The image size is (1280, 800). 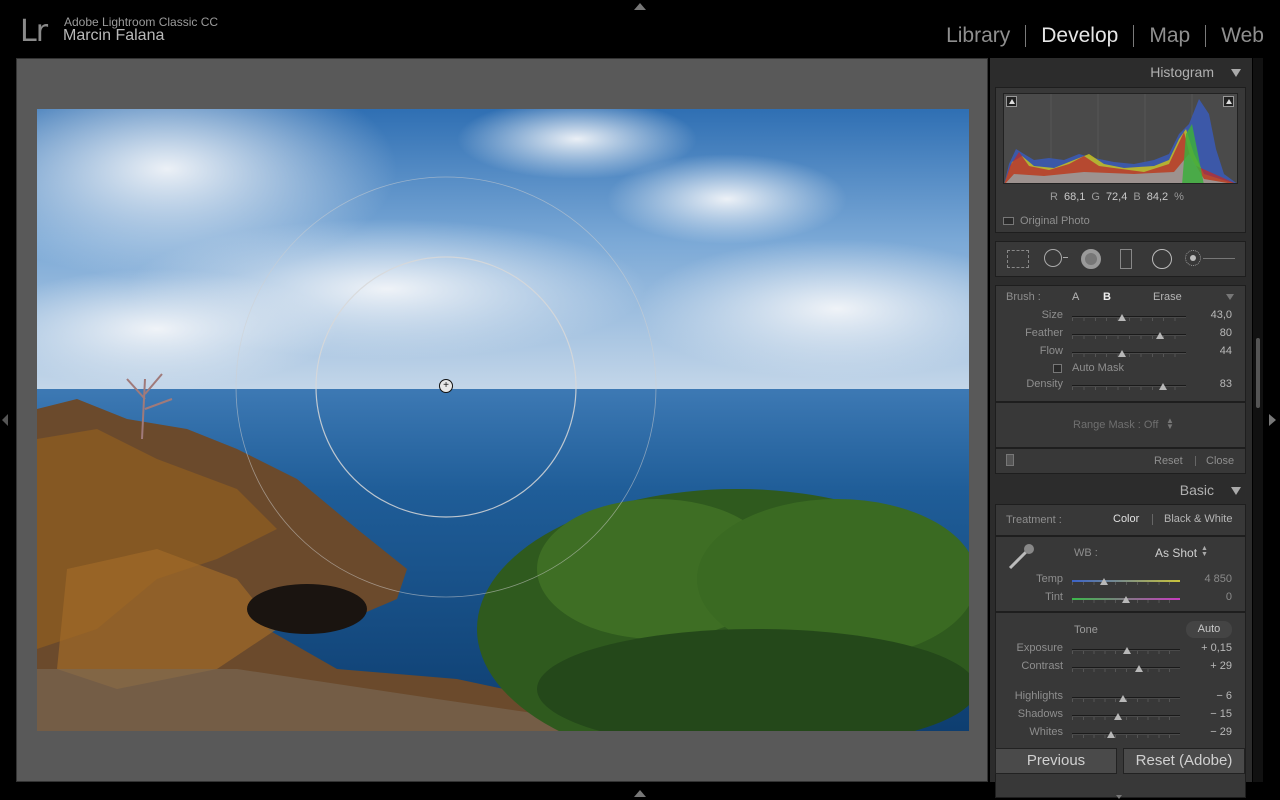 I want to click on brush-mode-b: B, so click(x=1107, y=297).